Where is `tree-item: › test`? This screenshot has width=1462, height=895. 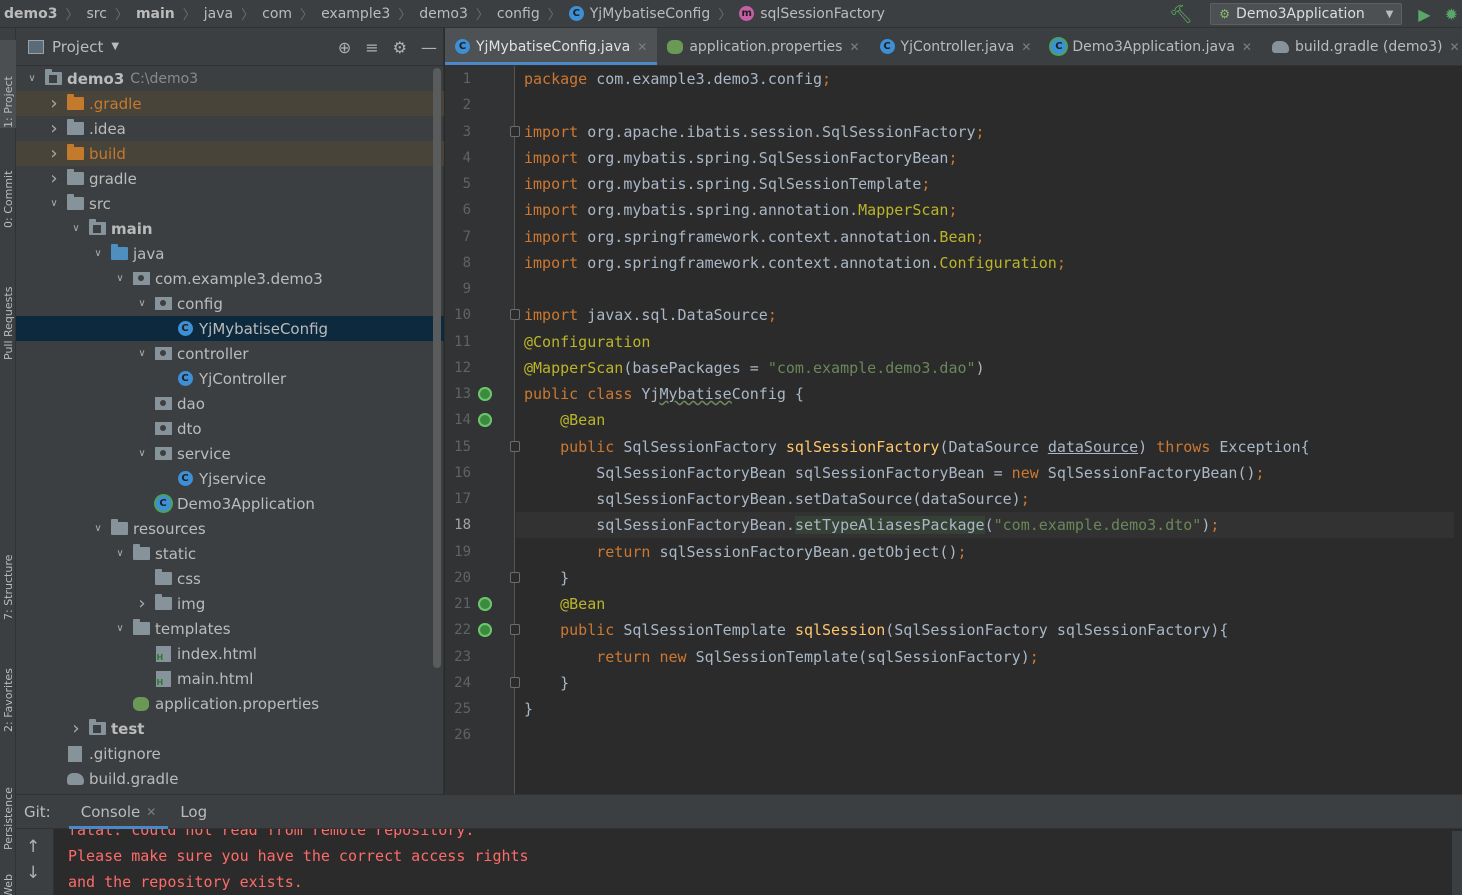 tree-item: › test is located at coordinates (230, 728).